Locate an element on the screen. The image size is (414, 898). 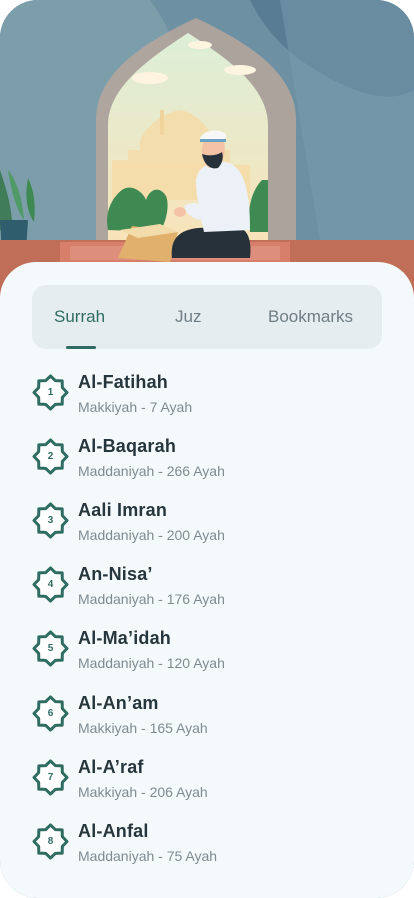
surah-item: 1 Al-Fatihah Makkiyah - 7 Ayah is located at coordinates (207, 400).